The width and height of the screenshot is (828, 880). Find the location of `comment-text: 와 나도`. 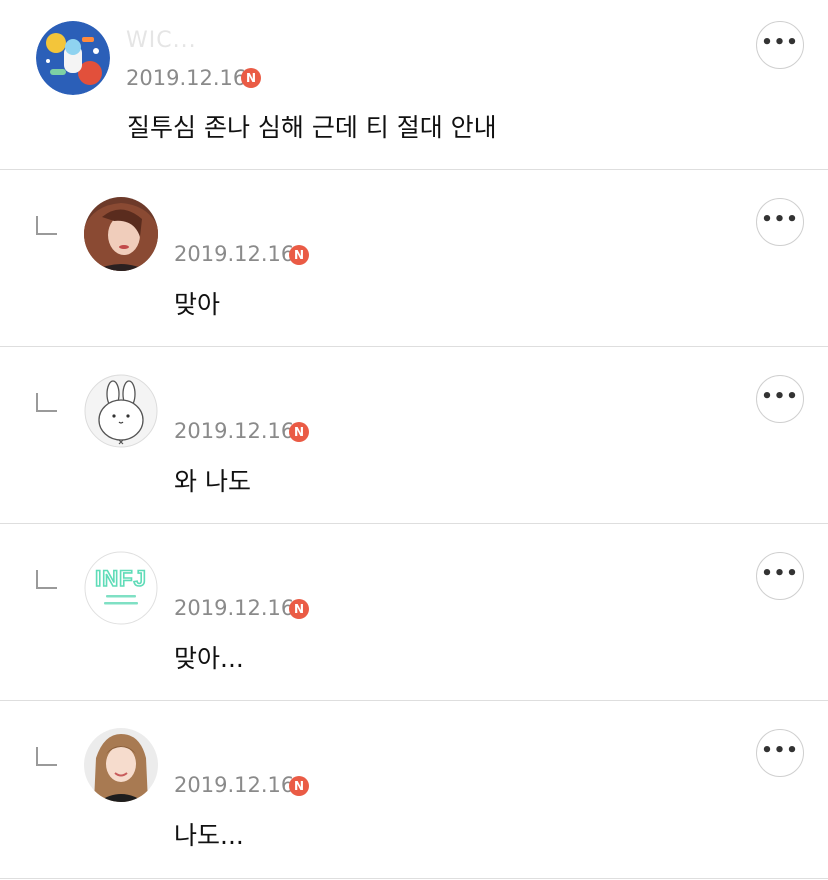

comment-text: 와 나도 is located at coordinates (212, 481).